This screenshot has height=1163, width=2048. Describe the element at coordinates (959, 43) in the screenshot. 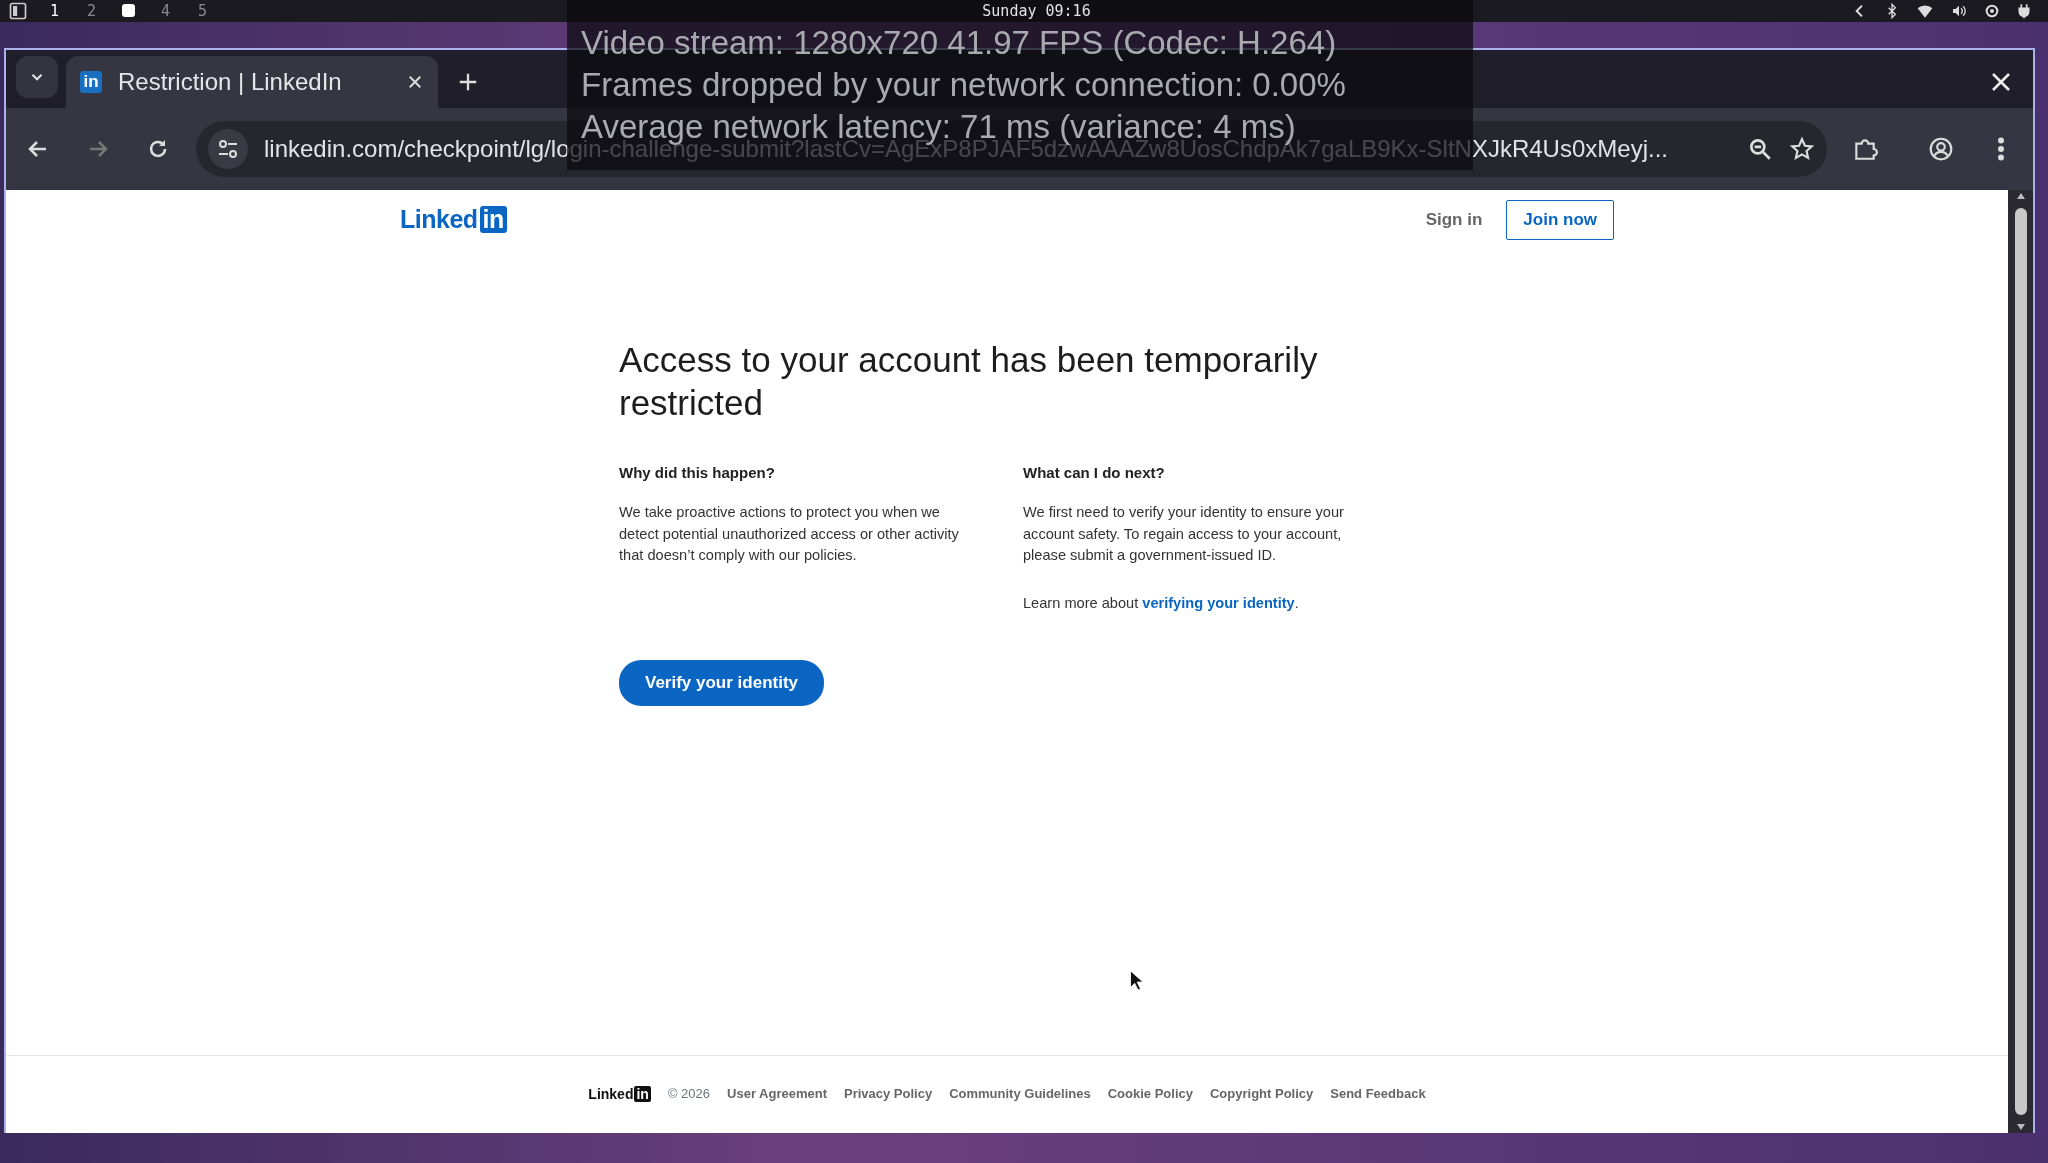

I see `stats-line: Video stream: 1280x720 41.97 FPS (Codec: H.264)` at that location.